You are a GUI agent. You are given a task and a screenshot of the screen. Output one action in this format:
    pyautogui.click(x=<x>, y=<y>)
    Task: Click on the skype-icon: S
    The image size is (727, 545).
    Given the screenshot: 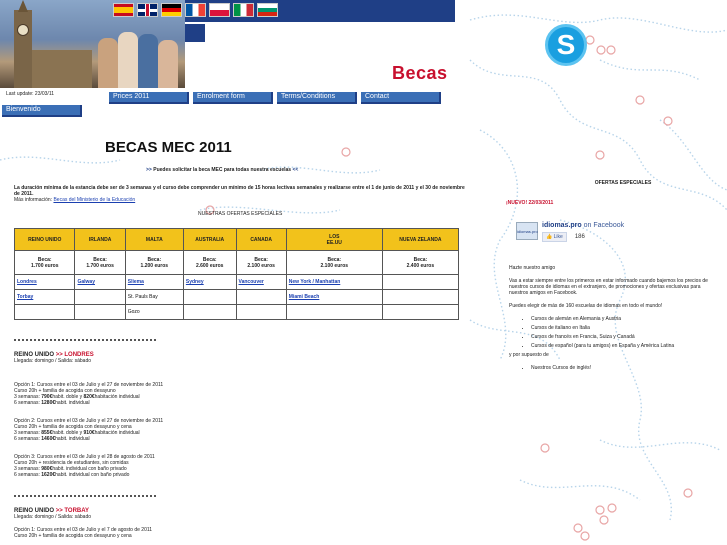 What is the action you would take?
    pyautogui.click(x=566, y=45)
    